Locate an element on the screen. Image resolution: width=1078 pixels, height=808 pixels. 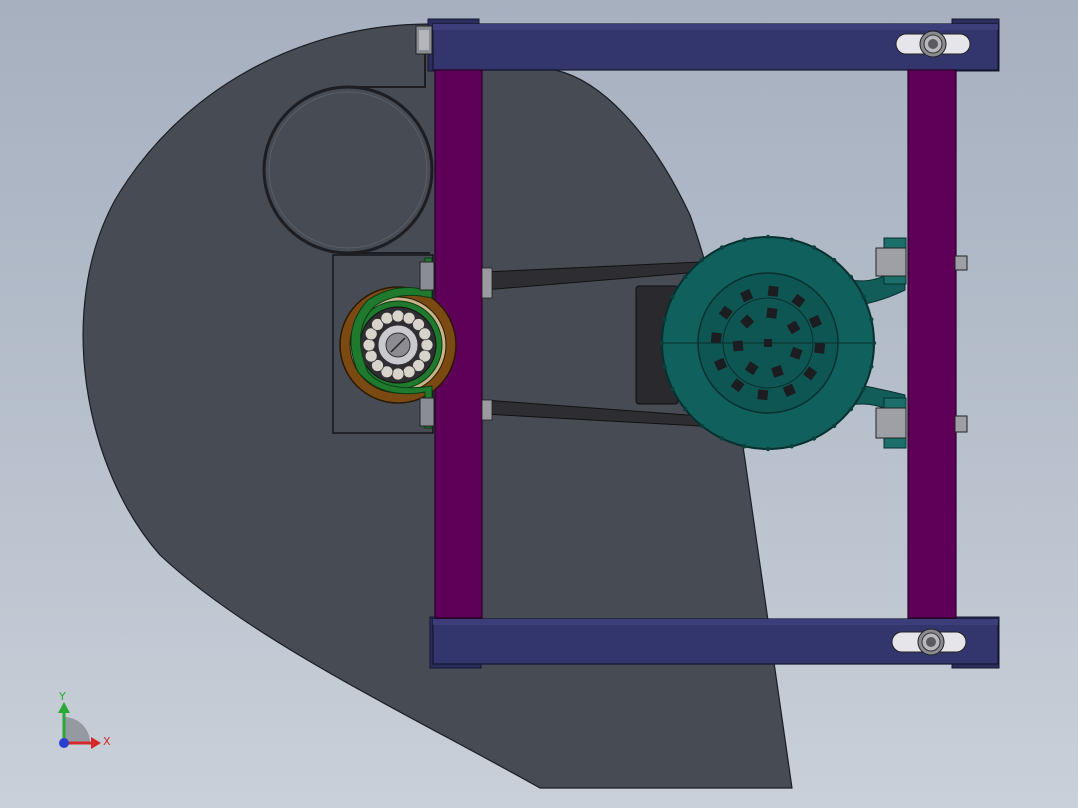
top-frame-rail is located at coordinates (713, 45).